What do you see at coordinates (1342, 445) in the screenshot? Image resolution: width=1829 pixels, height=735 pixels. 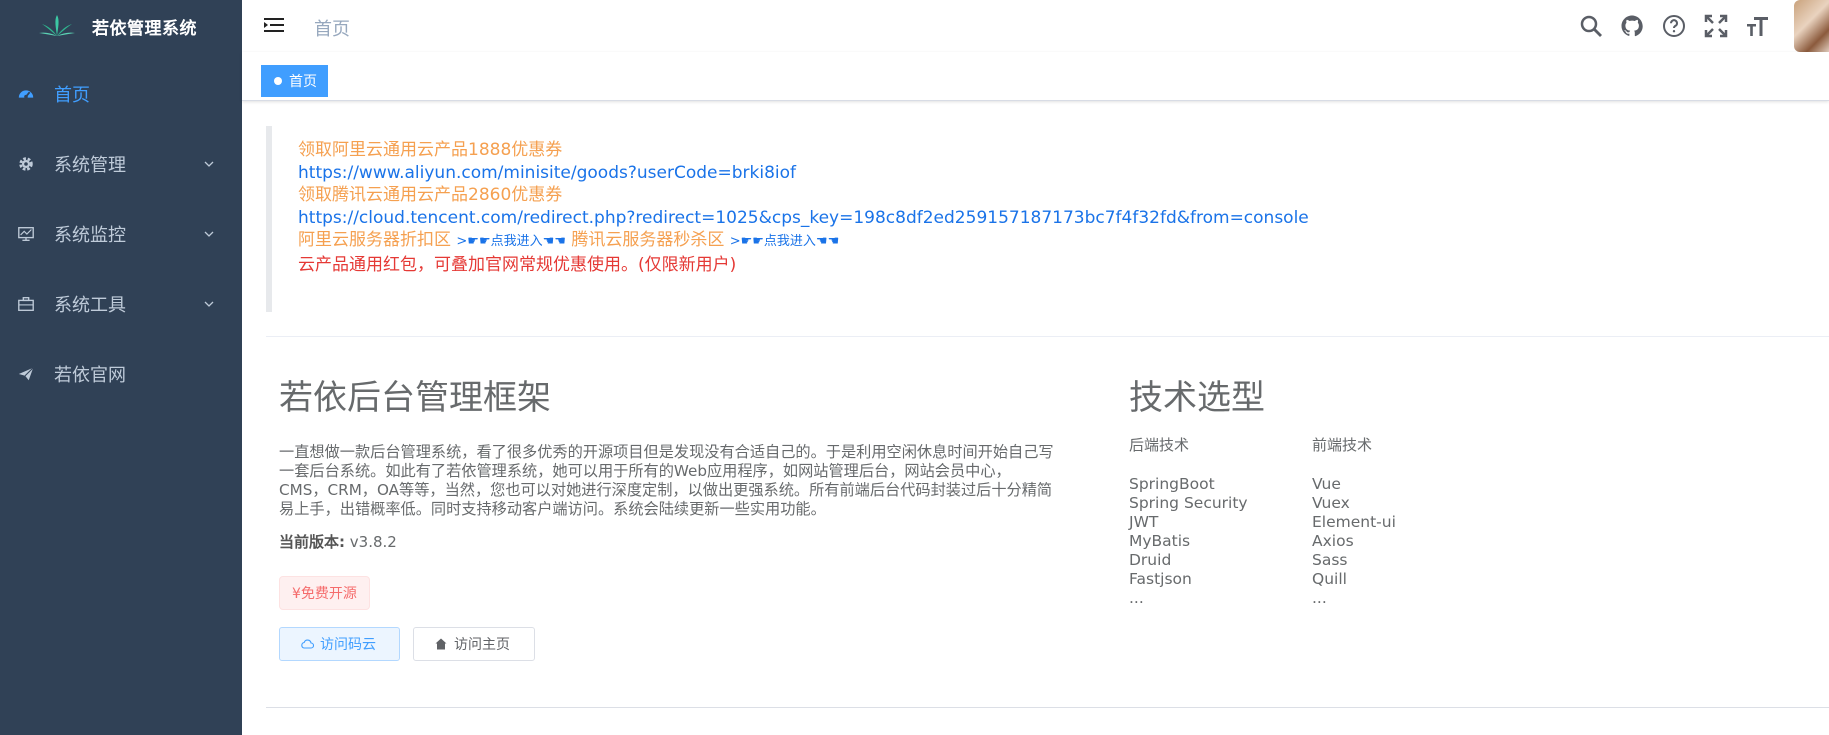 I see `frontend-tech-head: 前端技术` at bounding box center [1342, 445].